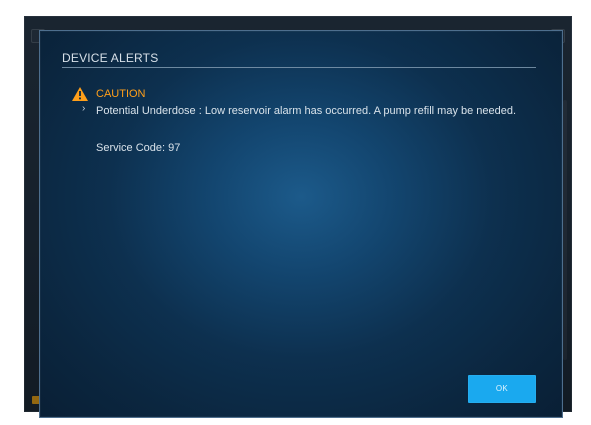 Image resolution: width=591 pixels, height=425 pixels. I want to click on chevron-right-icon: ›, so click(84, 108).